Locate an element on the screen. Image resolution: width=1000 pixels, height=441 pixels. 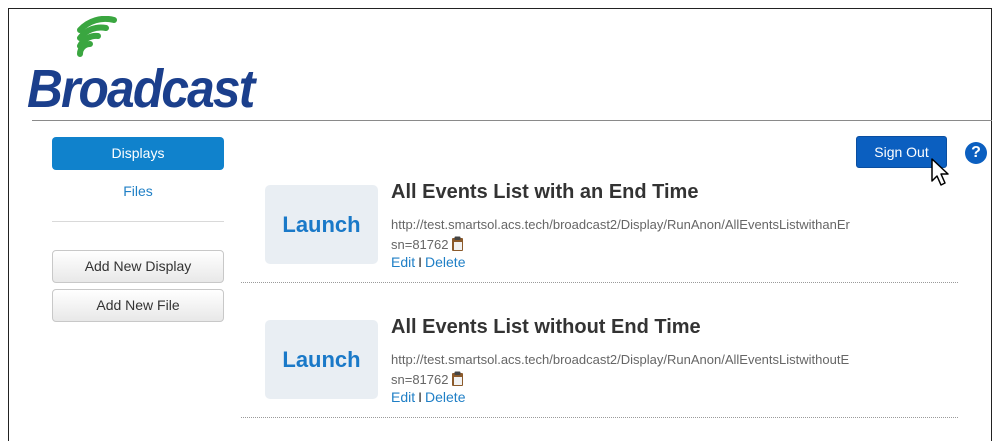
logo-wordmark: Broadcast is located at coordinates (141, 89).